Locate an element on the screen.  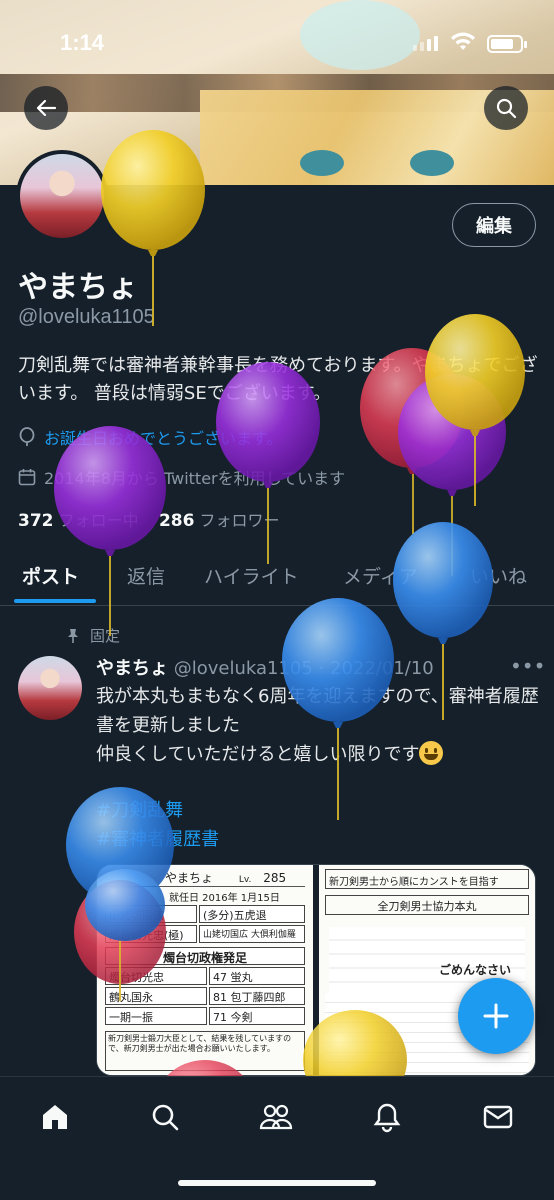
profile-tabs: ポスト 返信 ハイライト メディア いいね is located at coordinates (277, 579).